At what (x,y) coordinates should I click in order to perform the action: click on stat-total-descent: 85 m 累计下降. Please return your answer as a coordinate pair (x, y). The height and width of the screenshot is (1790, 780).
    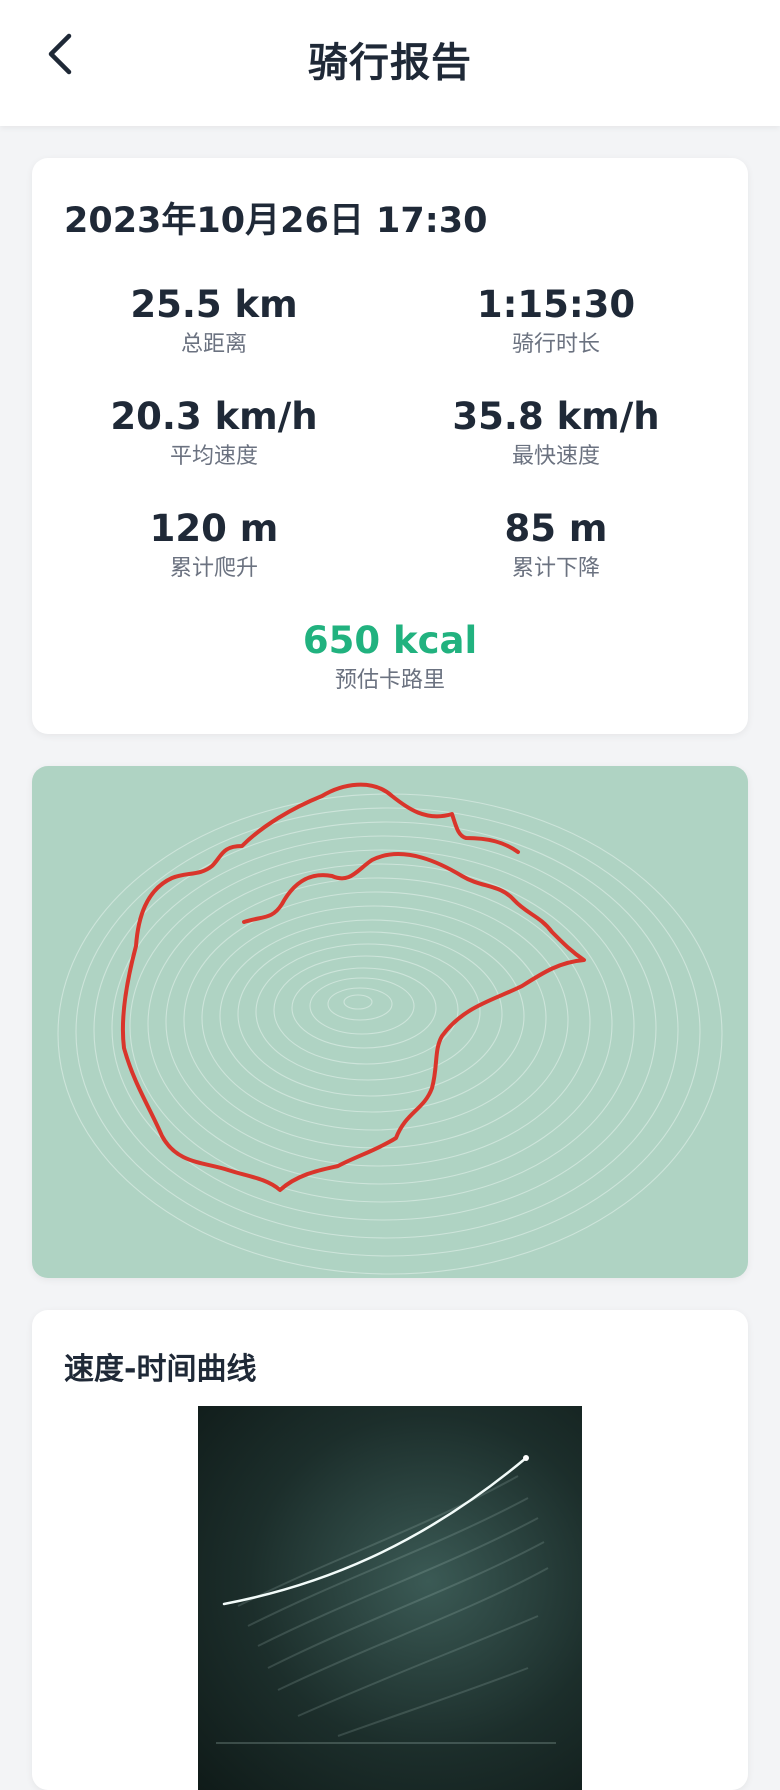
    Looking at the image, I should click on (556, 545).